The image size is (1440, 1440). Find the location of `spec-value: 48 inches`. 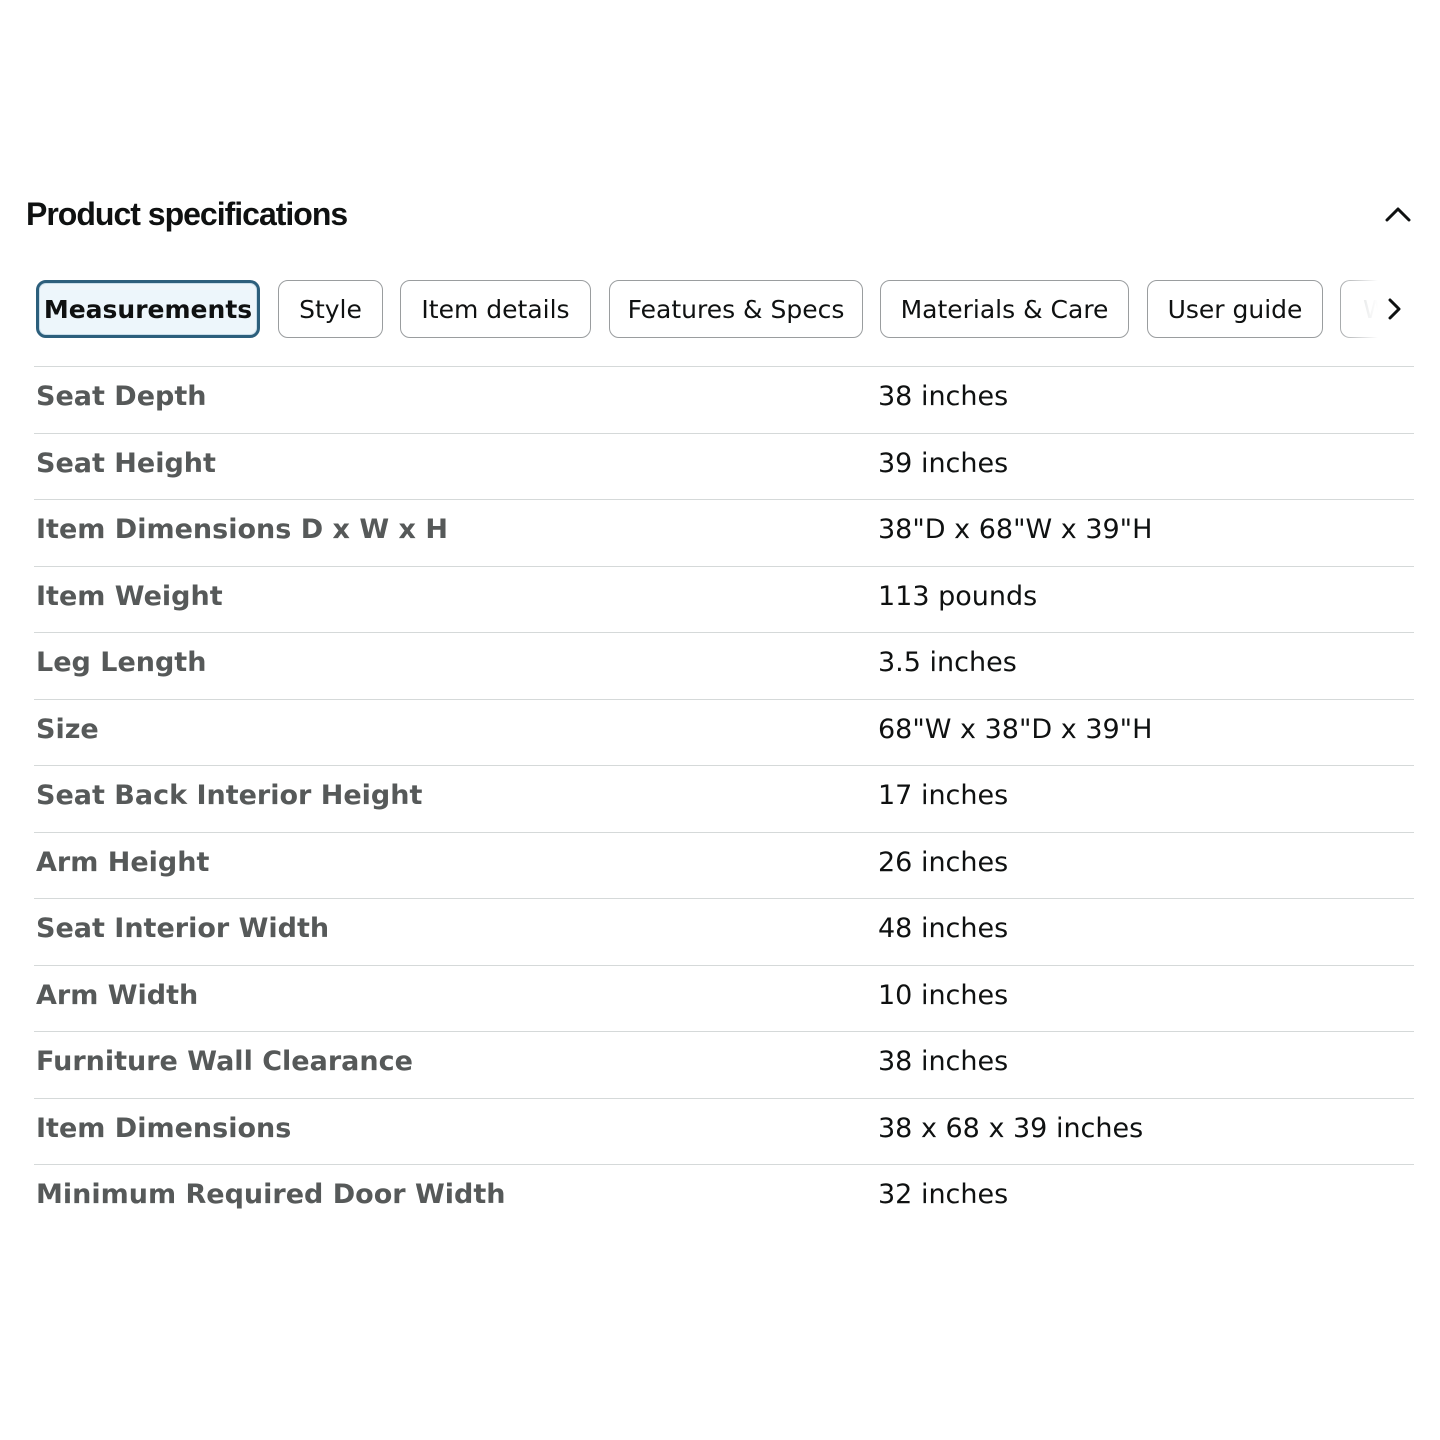

spec-value: 48 inches is located at coordinates (943, 928).